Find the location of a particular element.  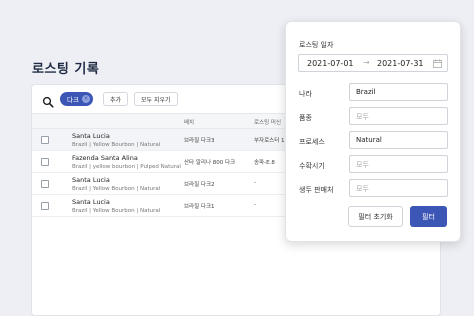

roast-name: 산타 알리나 800 다크 is located at coordinates (210, 163).